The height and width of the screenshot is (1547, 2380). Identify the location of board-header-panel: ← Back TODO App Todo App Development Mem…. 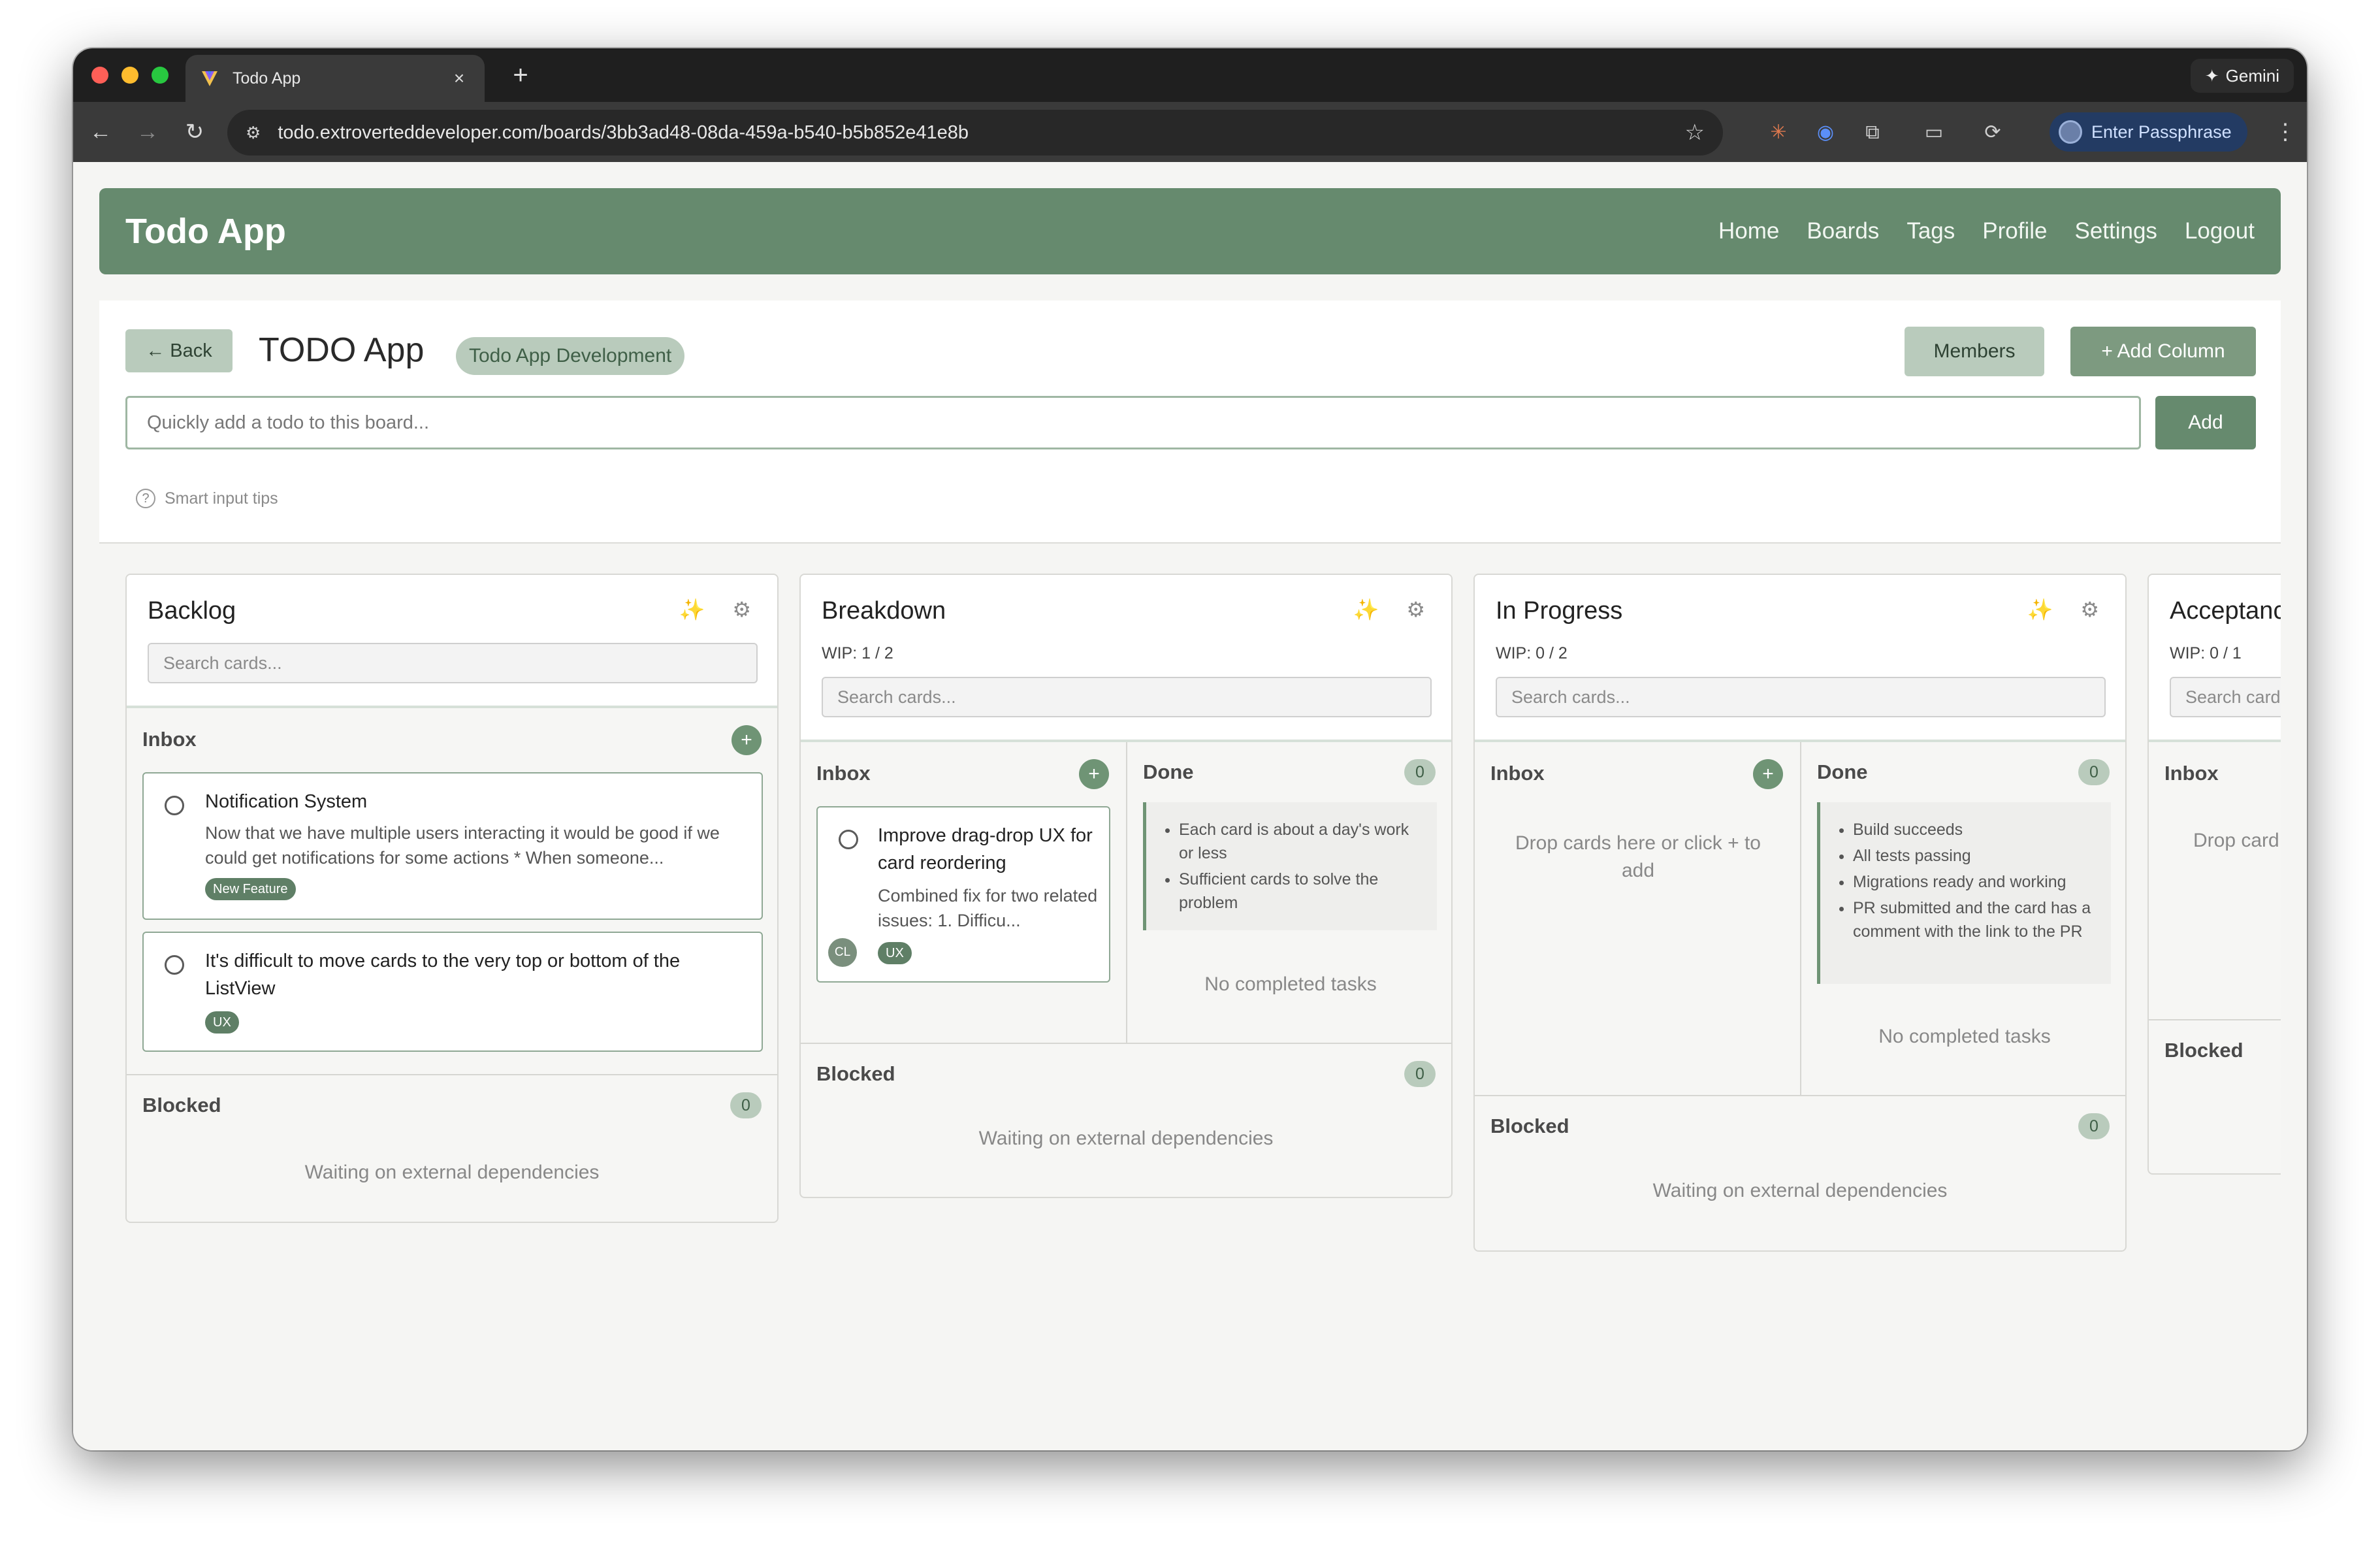
(1190, 422).